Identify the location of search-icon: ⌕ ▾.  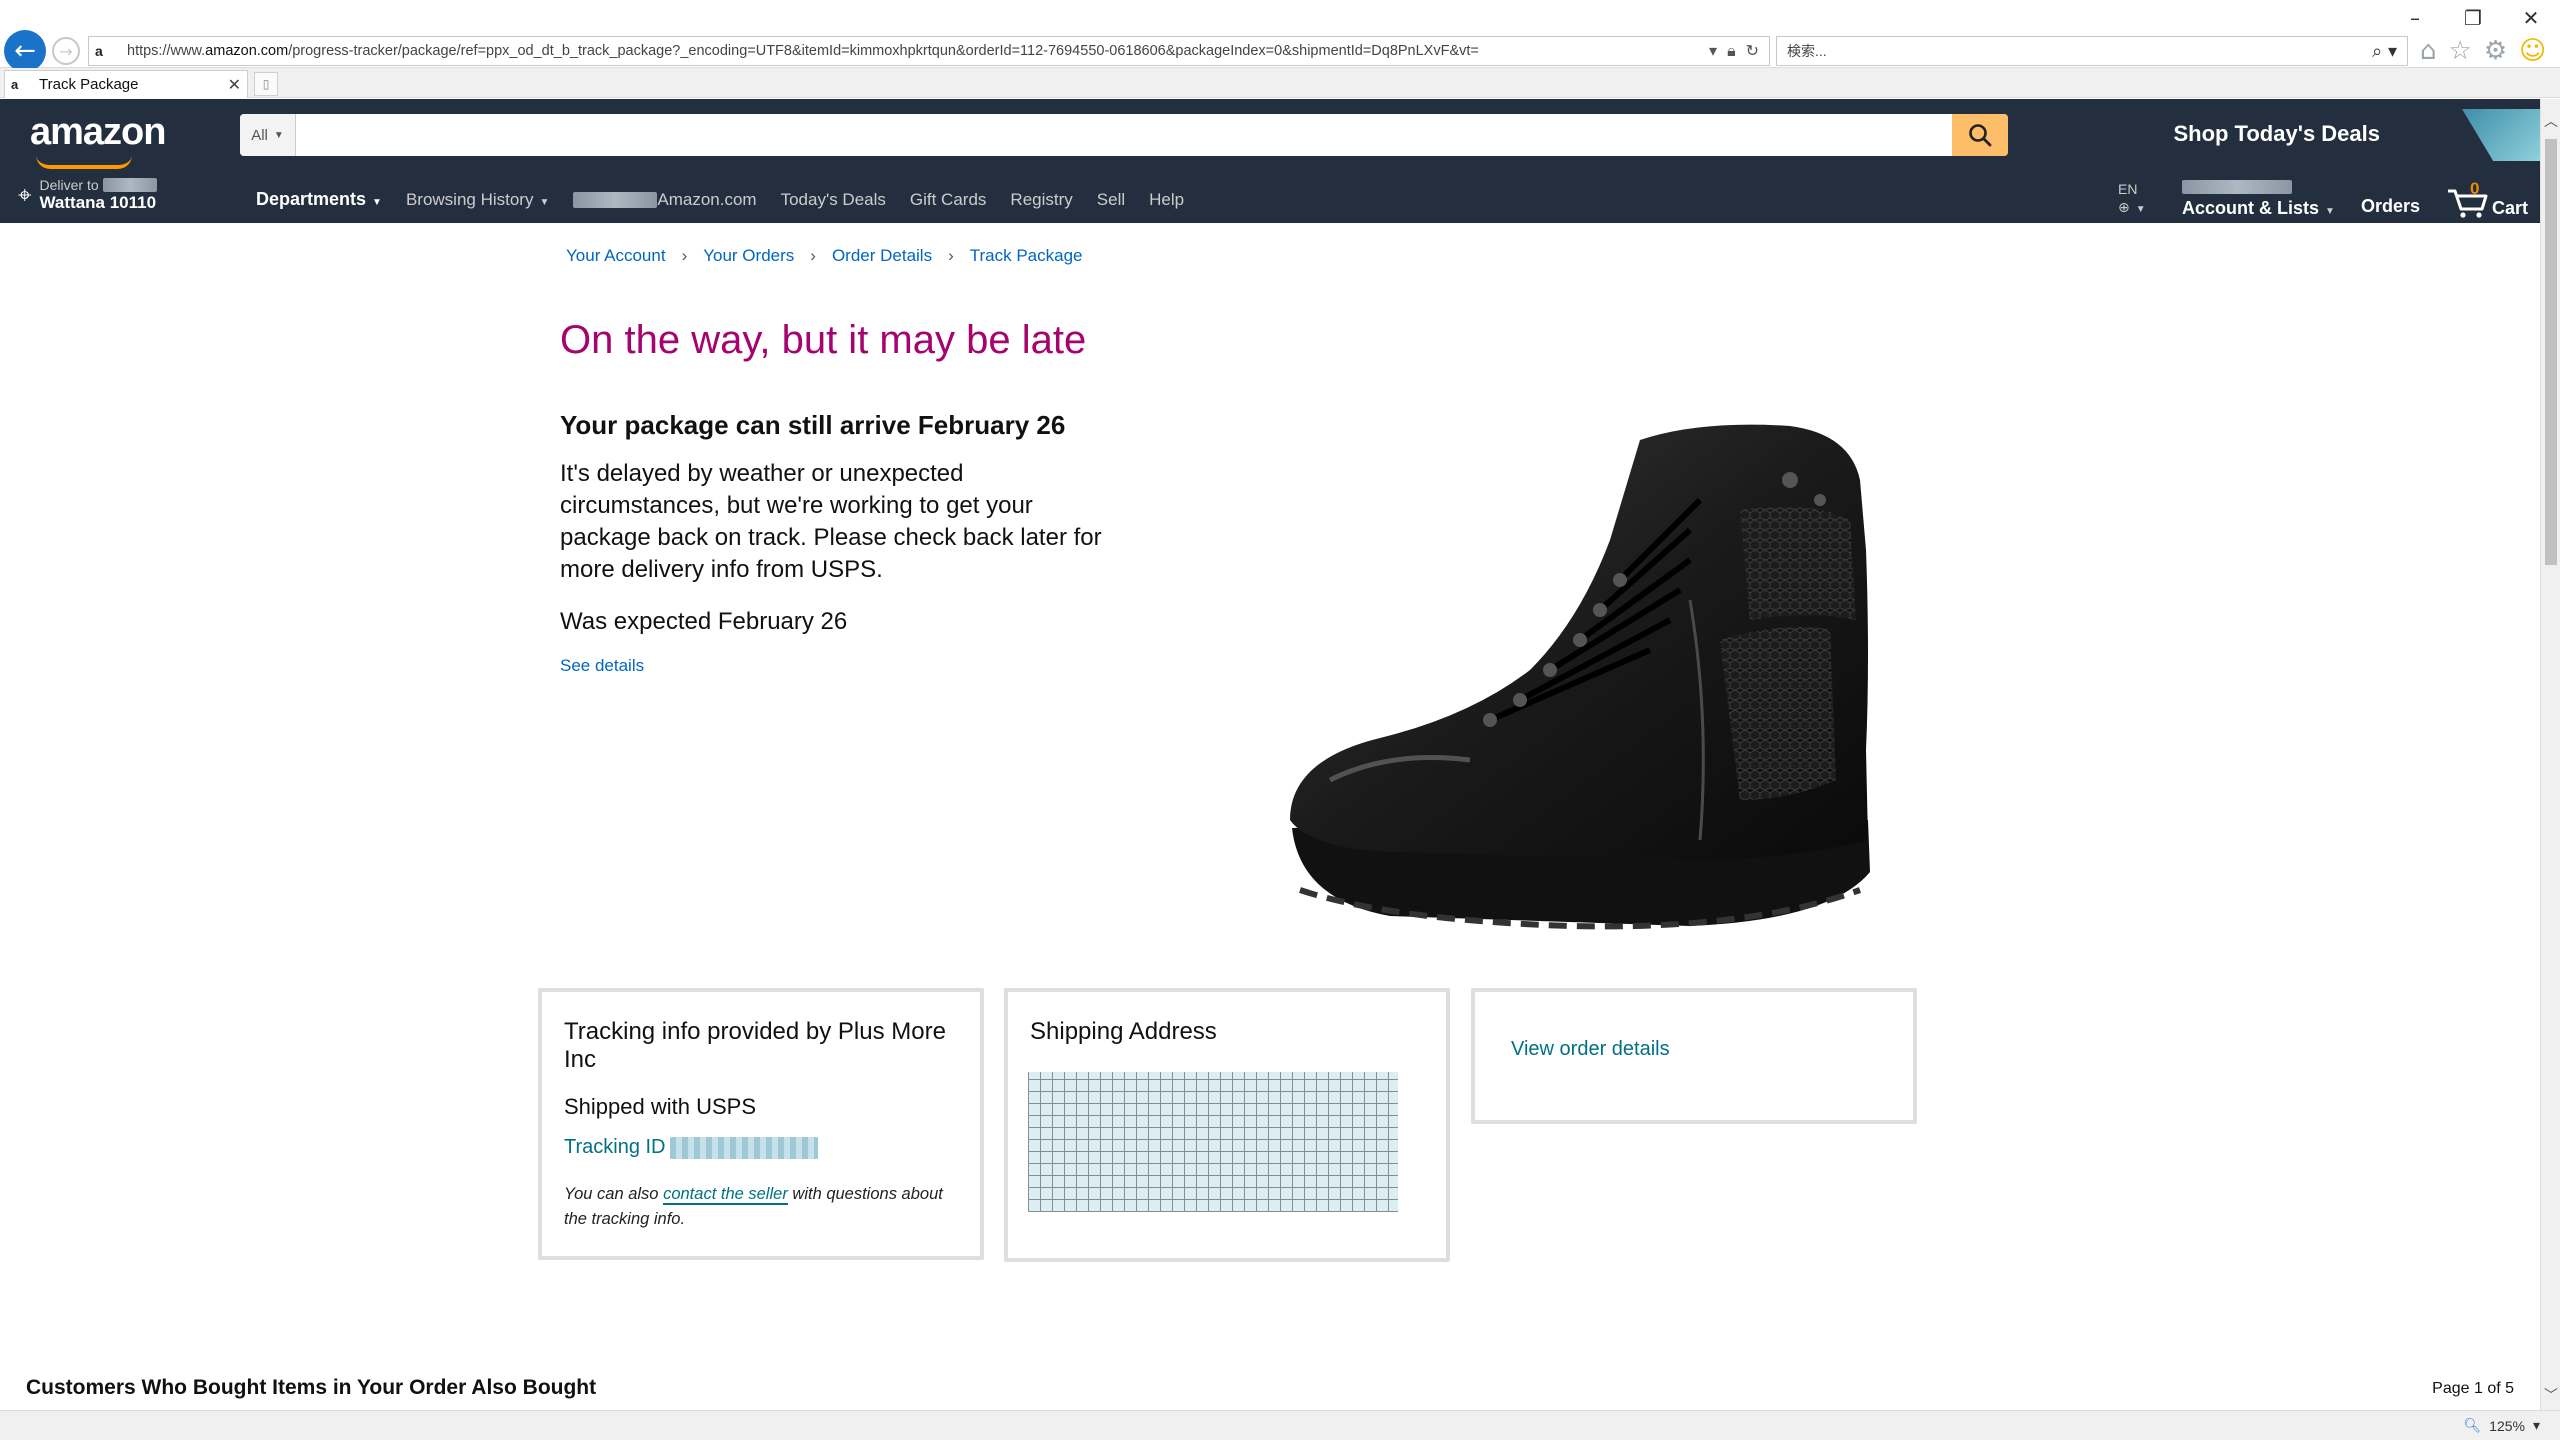
(2384, 51).